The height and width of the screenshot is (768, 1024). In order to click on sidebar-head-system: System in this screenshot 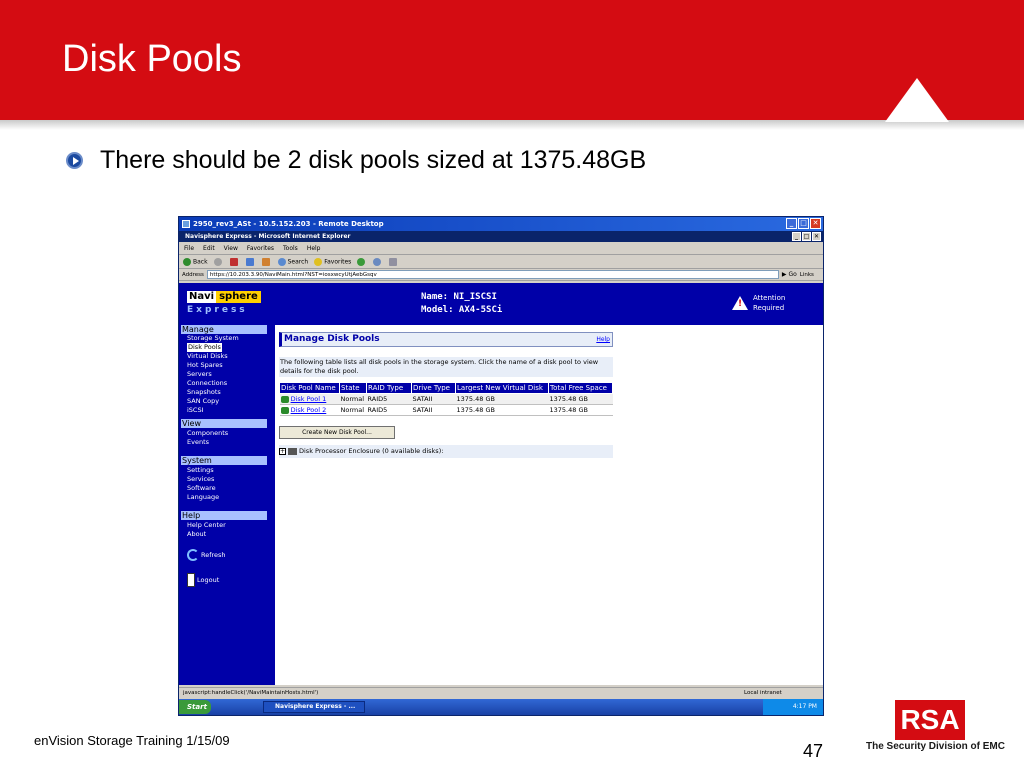, I will do `click(224, 460)`.